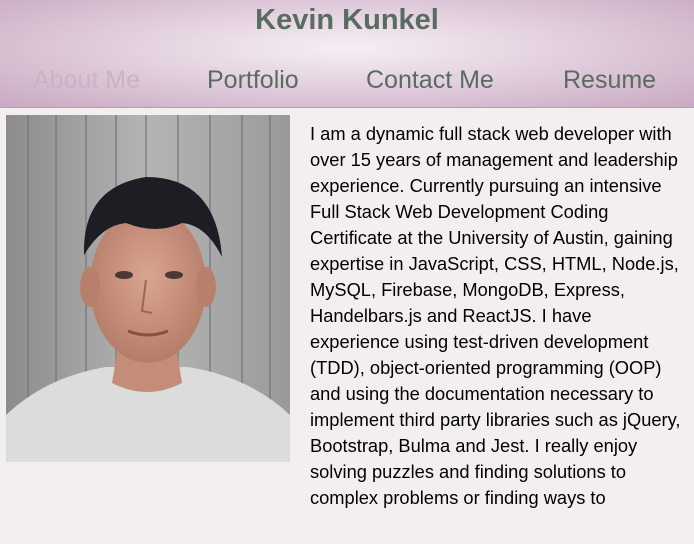 The image size is (694, 544). I want to click on nav-resume: Resume, so click(609, 80).